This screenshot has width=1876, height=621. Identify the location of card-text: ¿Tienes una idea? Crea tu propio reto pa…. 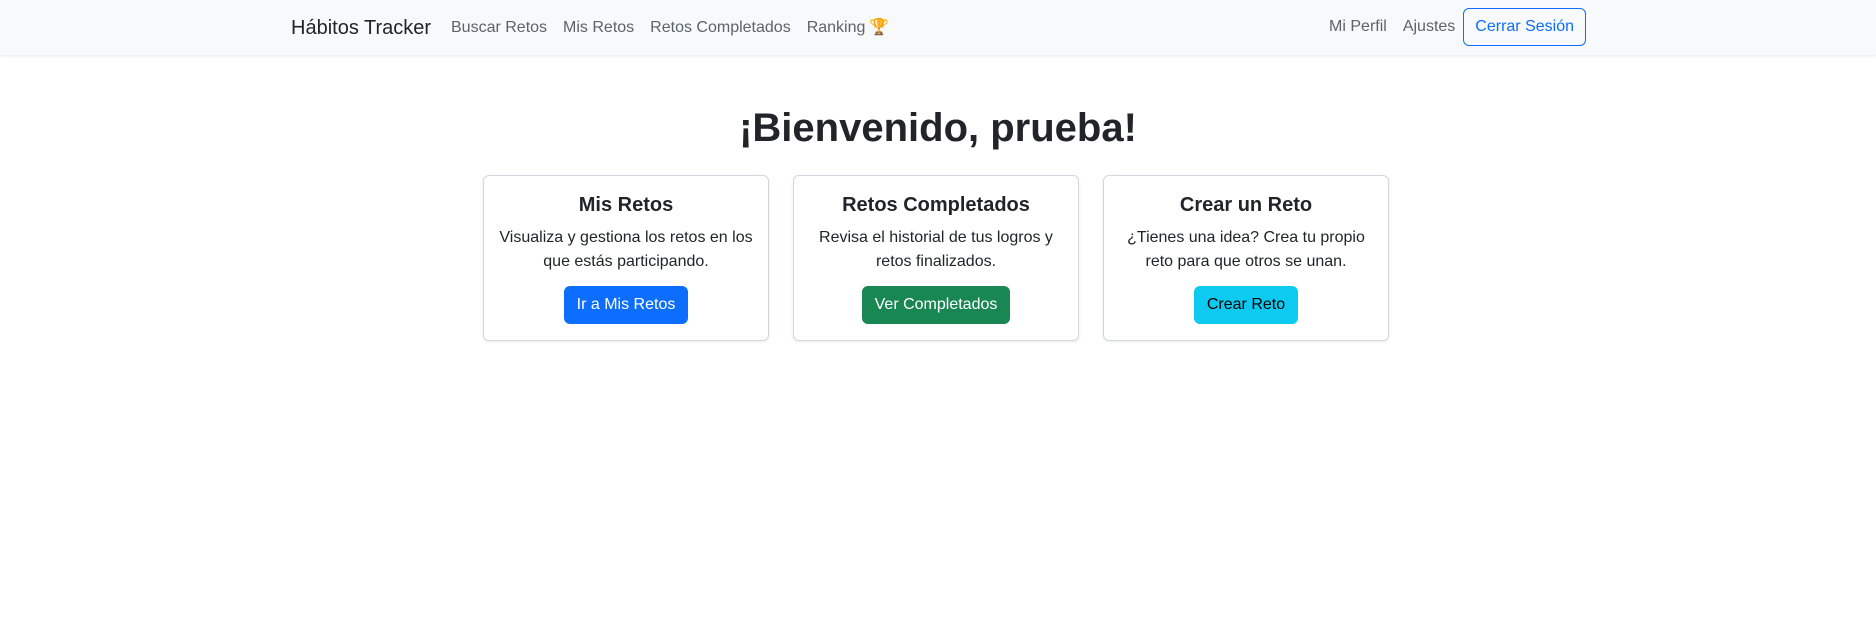
(1246, 249).